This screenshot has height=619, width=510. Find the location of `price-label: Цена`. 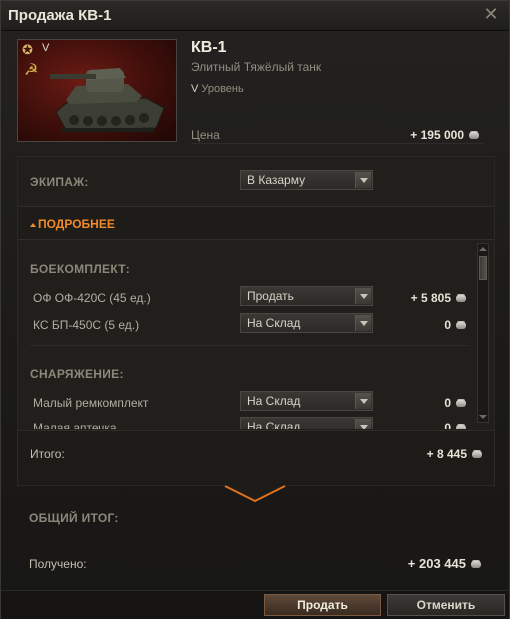

price-label: Цена is located at coordinates (205, 135).